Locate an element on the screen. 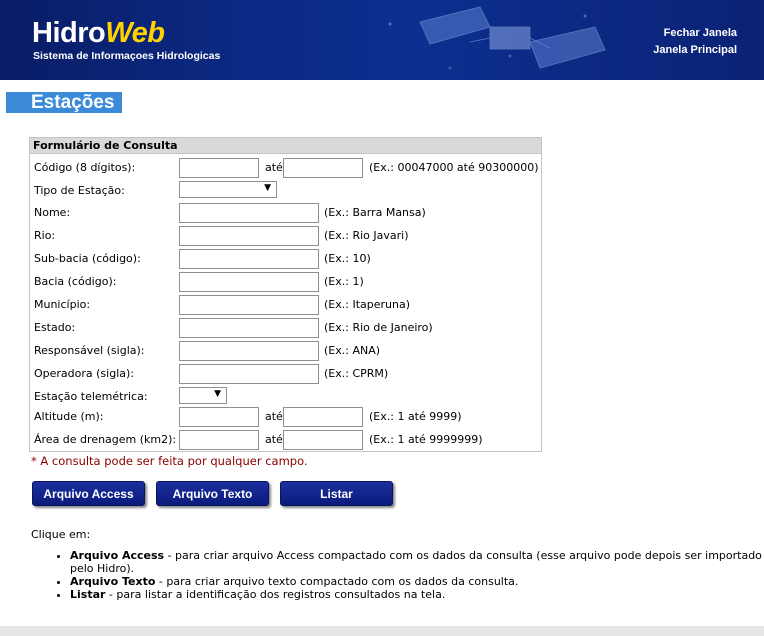 The width and height of the screenshot is (764, 636). form-row-bacia: Bacia (código): (Ex.: 1) is located at coordinates (285, 282).